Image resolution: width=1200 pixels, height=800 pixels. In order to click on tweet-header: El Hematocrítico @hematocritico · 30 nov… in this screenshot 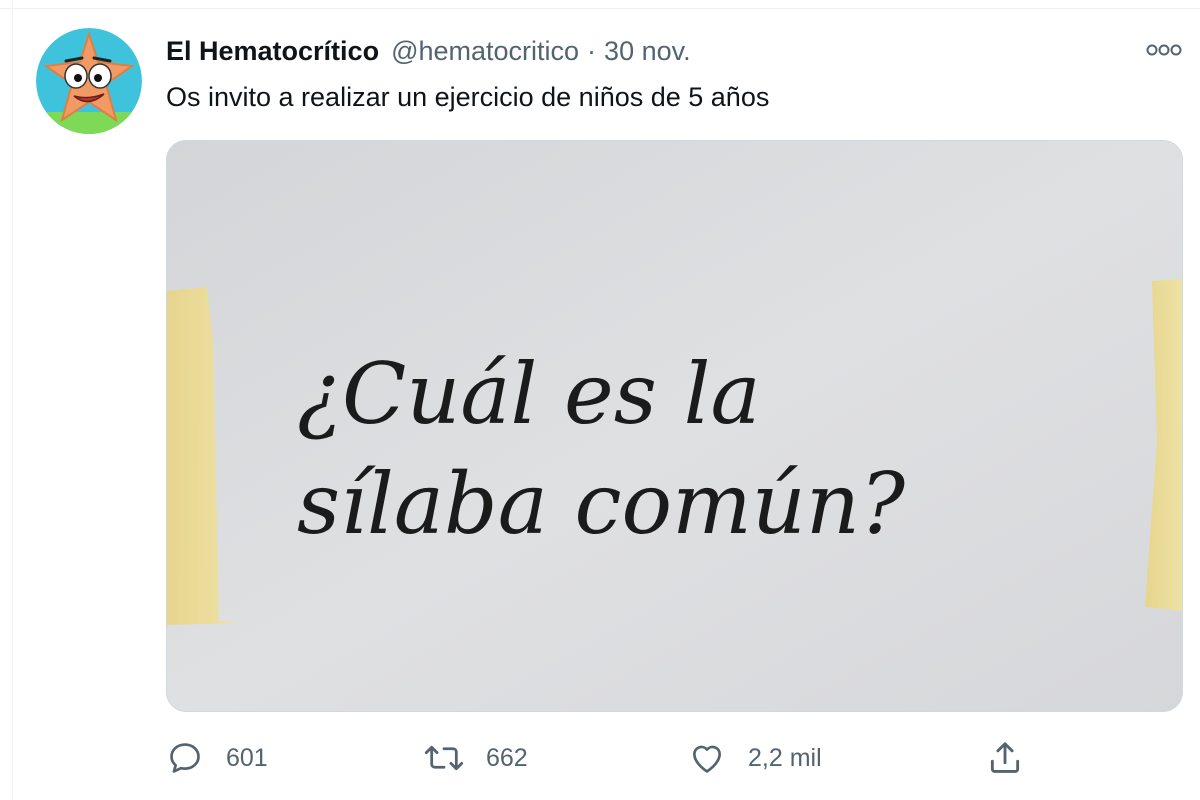, I will do `click(428, 53)`.